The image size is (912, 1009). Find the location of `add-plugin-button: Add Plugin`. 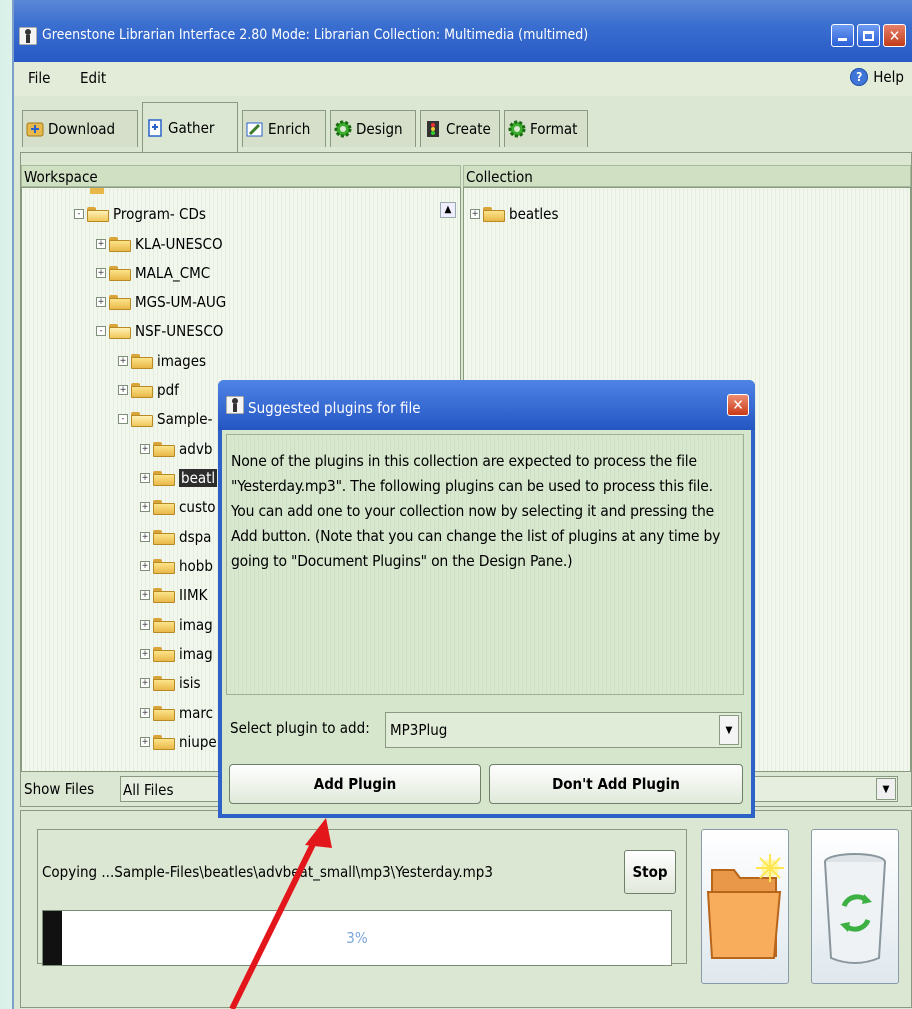

add-plugin-button: Add Plugin is located at coordinates (355, 784).